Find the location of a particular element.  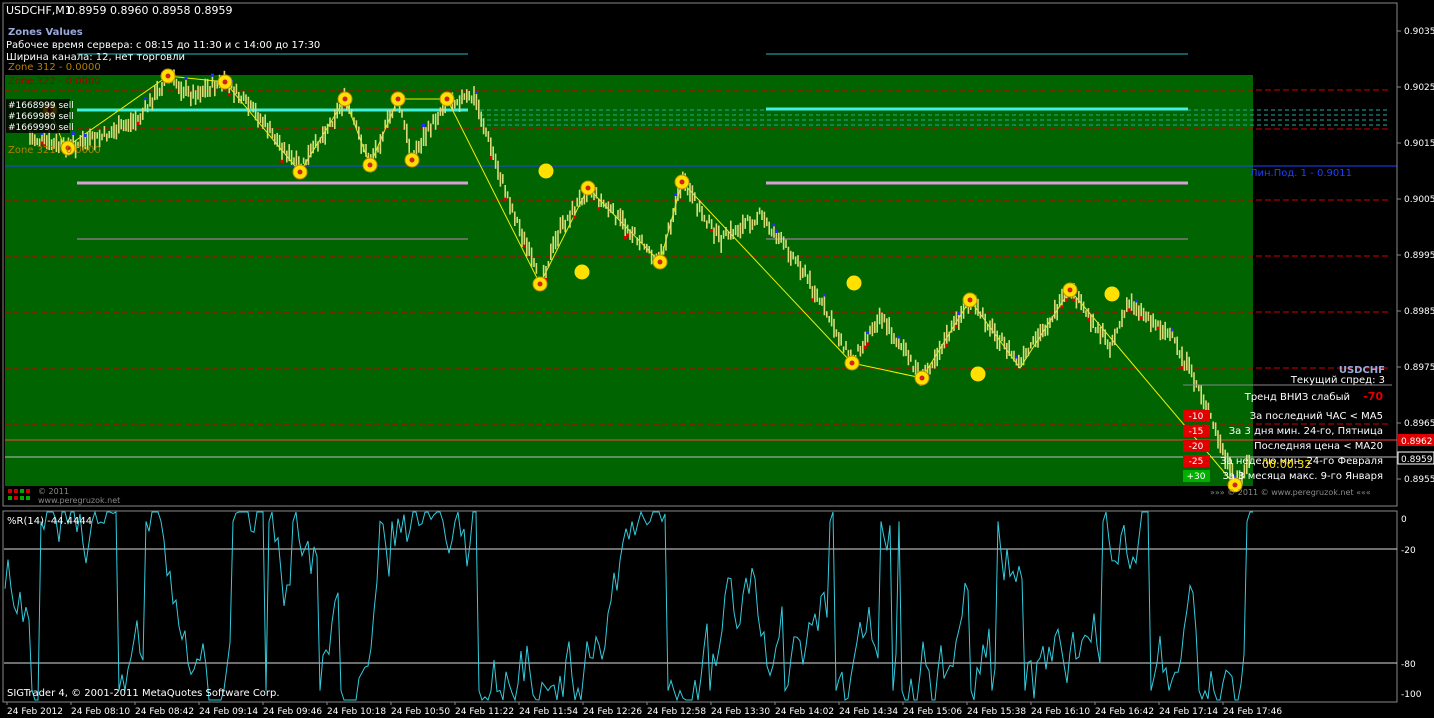

window-title: USDCHF,M1 is located at coordinates (39, 10).